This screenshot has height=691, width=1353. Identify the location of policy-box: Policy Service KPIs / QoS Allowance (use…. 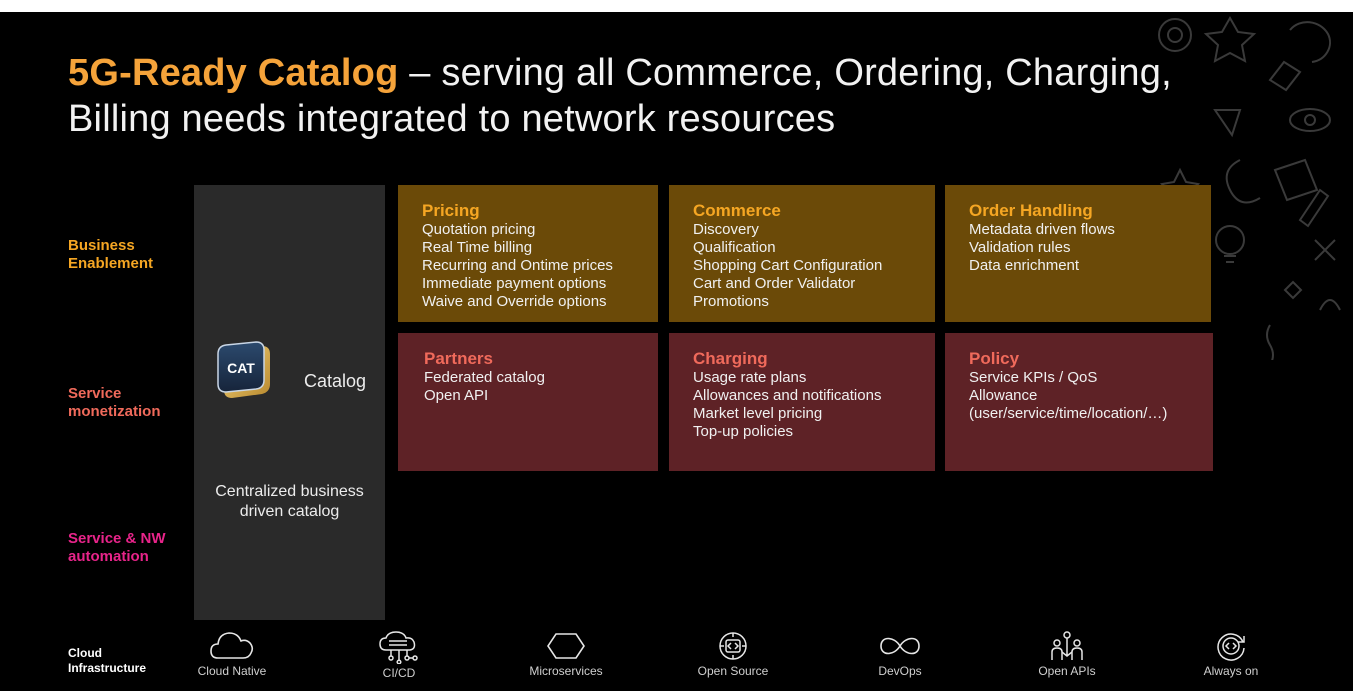
(1079, 402).